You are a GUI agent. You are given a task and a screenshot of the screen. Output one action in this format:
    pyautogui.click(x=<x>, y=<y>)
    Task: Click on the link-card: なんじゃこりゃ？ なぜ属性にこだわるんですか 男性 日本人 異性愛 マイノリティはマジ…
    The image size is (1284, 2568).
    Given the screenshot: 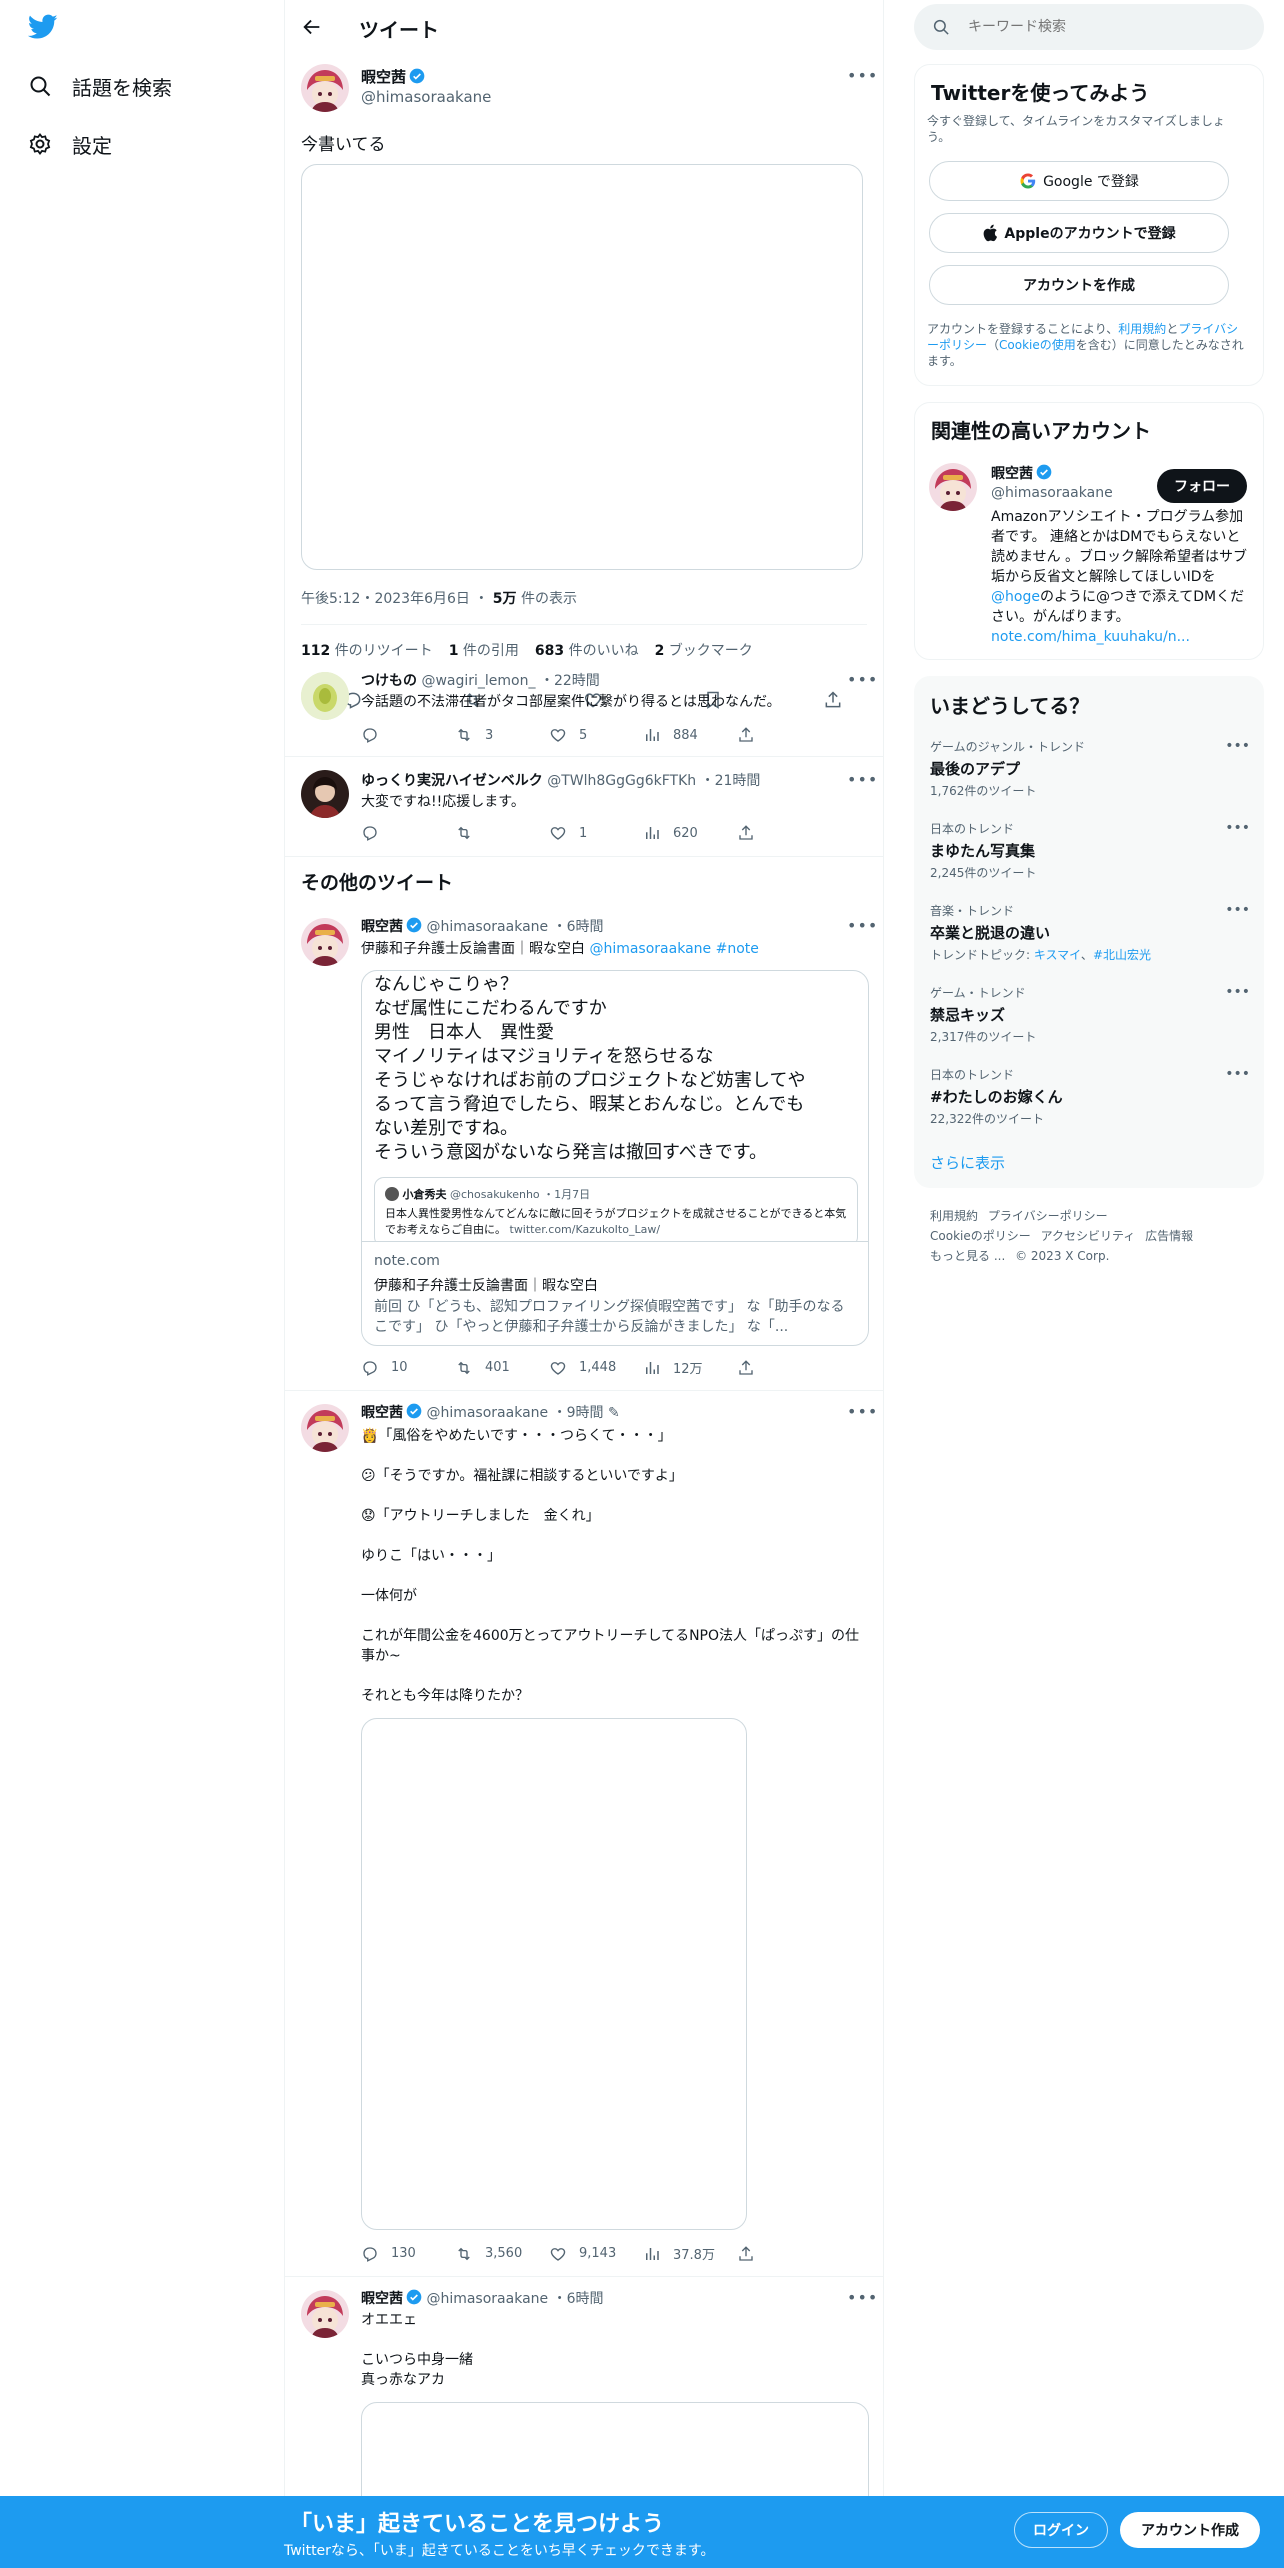 What is the action you would take?
    pyautogui.click(x=615, y=1158)
    